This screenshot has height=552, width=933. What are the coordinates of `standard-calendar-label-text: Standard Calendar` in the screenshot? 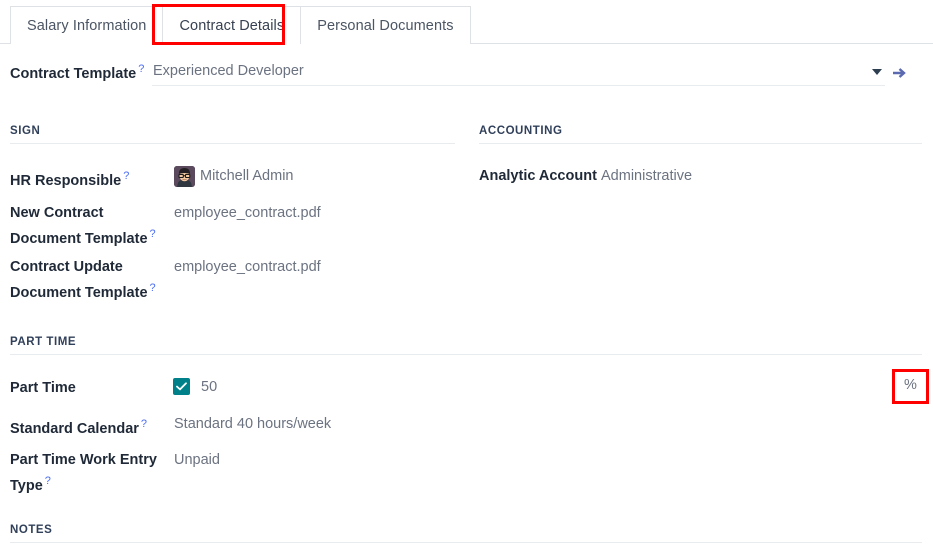 It's located at (74, 428).